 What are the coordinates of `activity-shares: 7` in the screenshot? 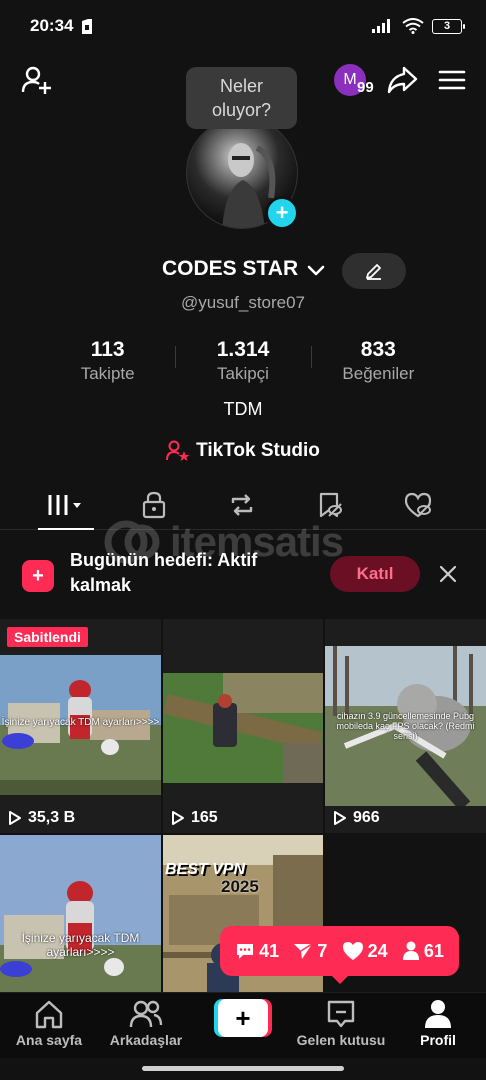 It's located at (310, 951).